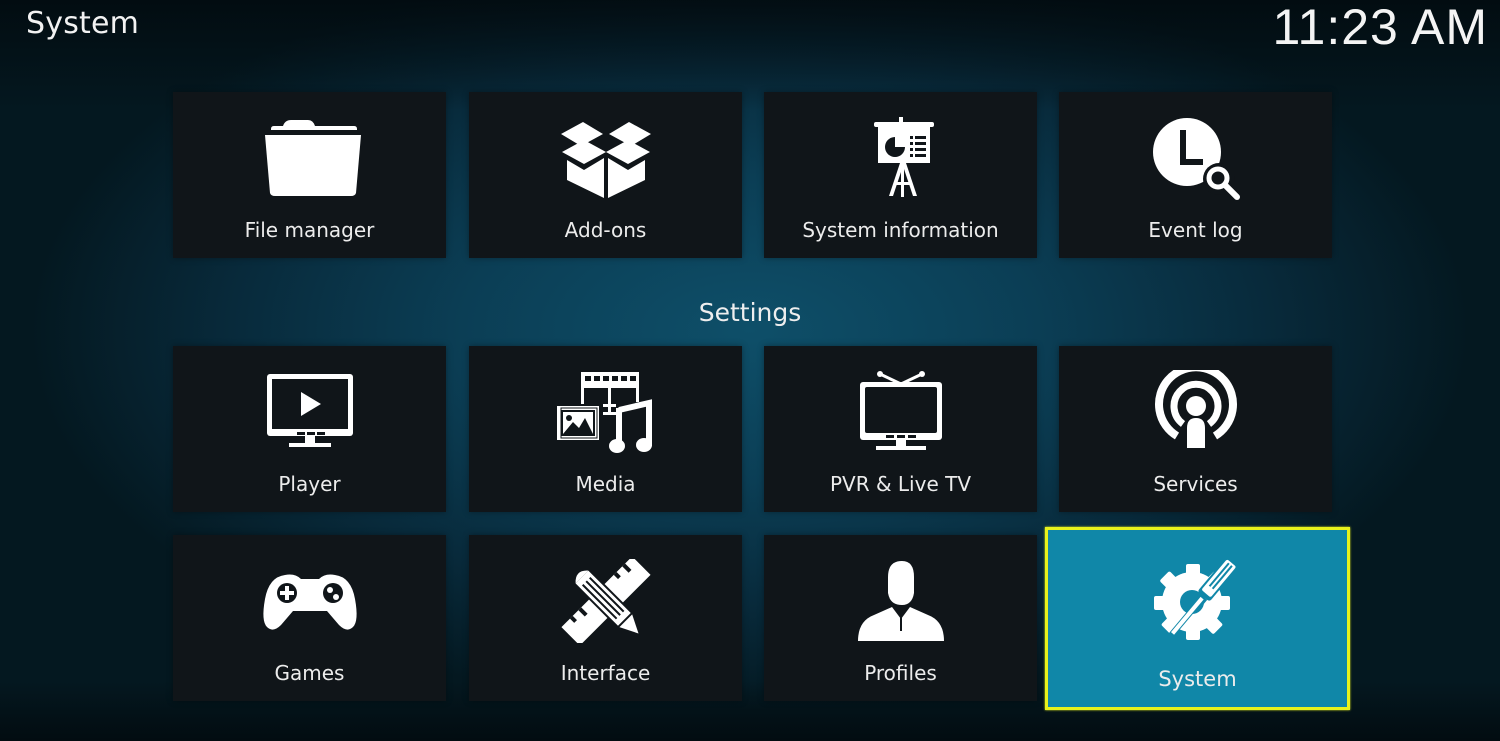 Image resolution: width=1500 pixels, height=741 pixels. I want to click on tile-label: Player, so click(309, 484).